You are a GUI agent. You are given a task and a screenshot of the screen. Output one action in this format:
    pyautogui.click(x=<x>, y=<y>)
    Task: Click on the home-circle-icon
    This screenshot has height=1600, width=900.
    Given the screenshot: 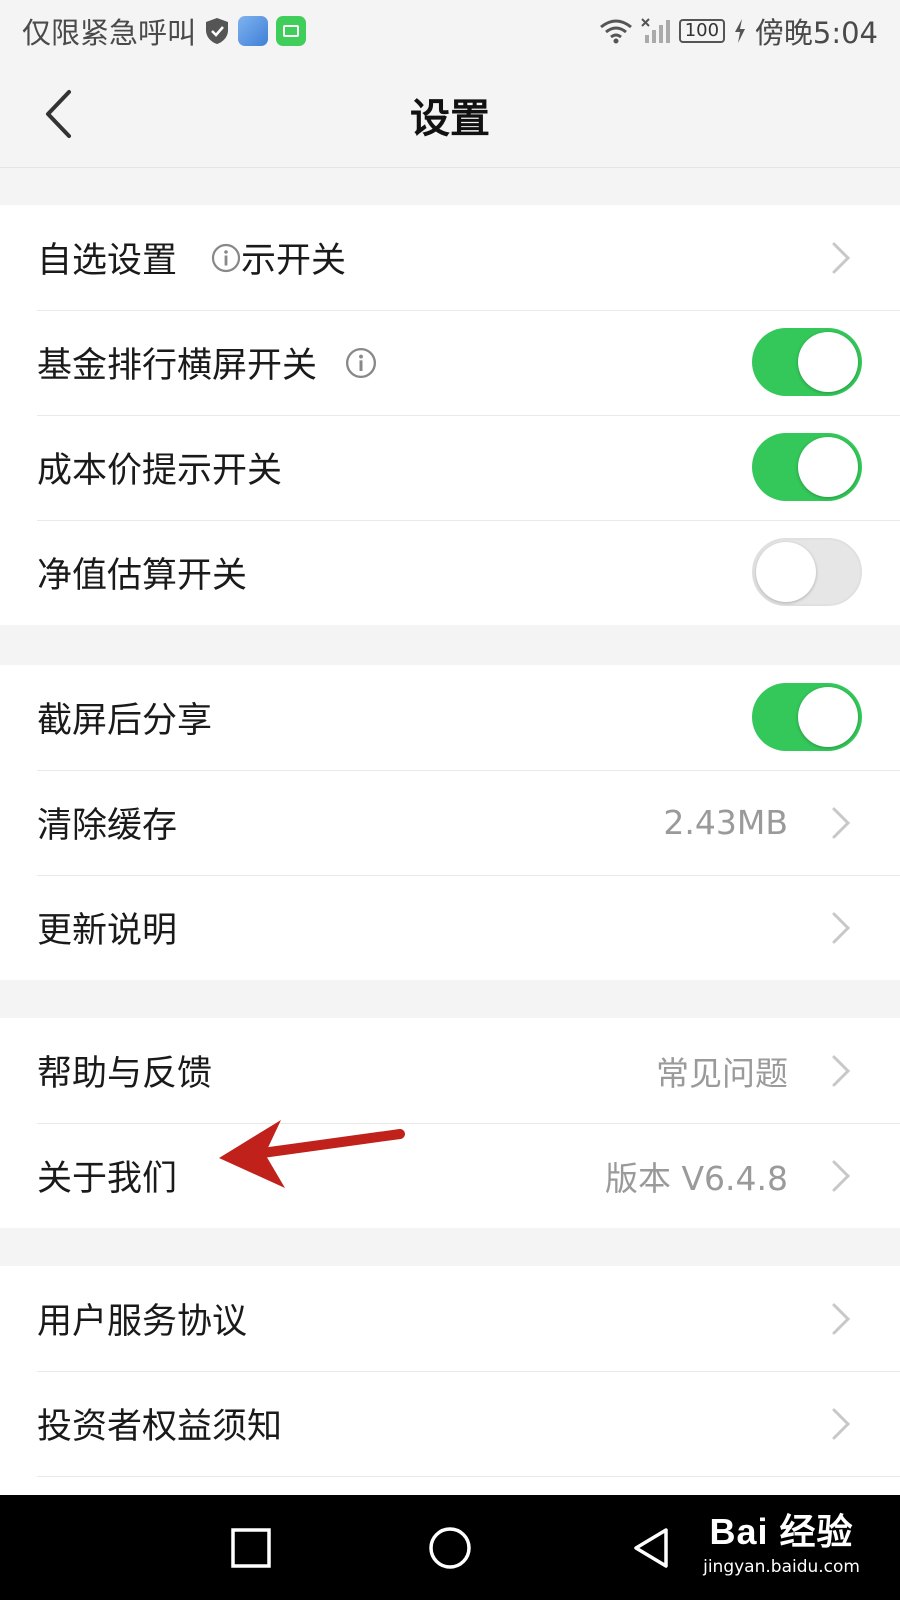 What is the action you would take?
    pyautogui.click(x=450, y=1548)
    